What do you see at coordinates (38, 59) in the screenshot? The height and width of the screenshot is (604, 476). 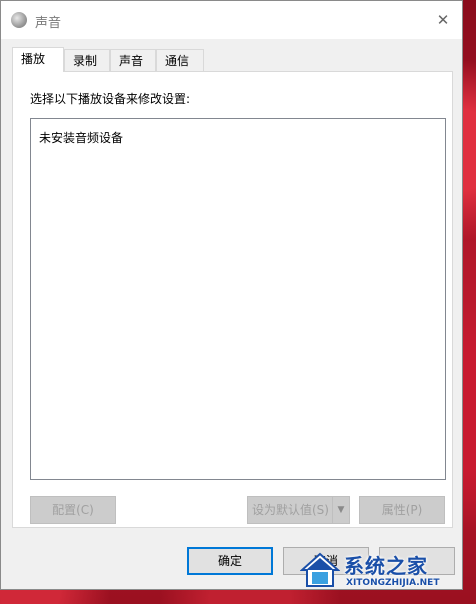 I see `tab-playback: 播放` at bounding box center [38, 59].